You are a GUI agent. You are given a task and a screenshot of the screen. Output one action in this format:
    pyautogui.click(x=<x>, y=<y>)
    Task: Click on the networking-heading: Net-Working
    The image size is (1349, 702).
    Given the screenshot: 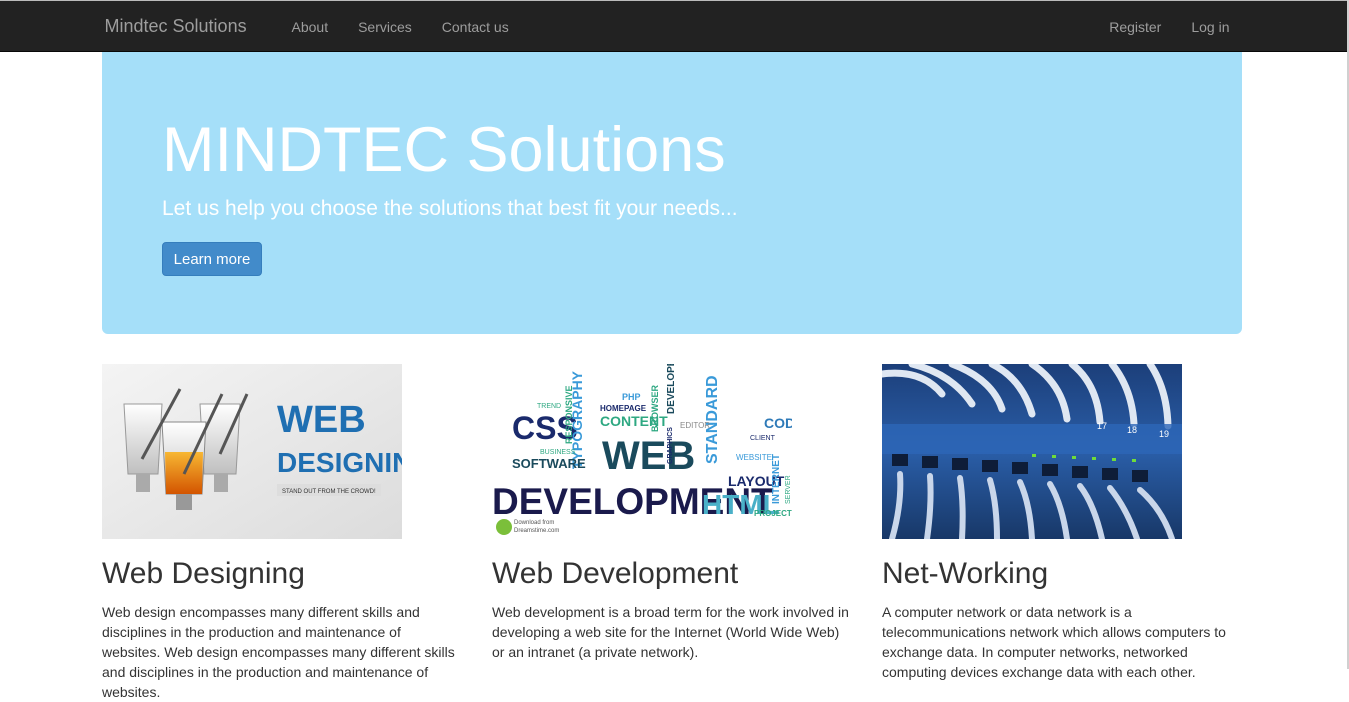 What is the action you would take?
    pyautogui.click(x=965, y=573)
    